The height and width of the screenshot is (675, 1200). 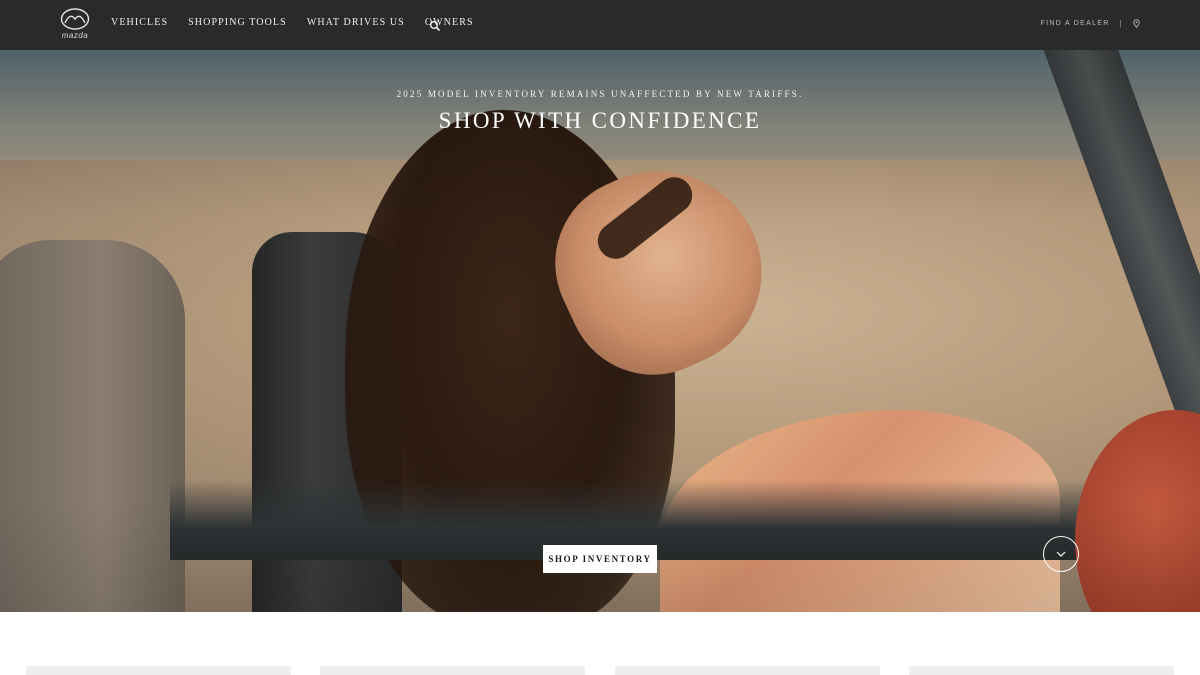 I want to click on location-pin-icon, so click(x=1136, y=23).